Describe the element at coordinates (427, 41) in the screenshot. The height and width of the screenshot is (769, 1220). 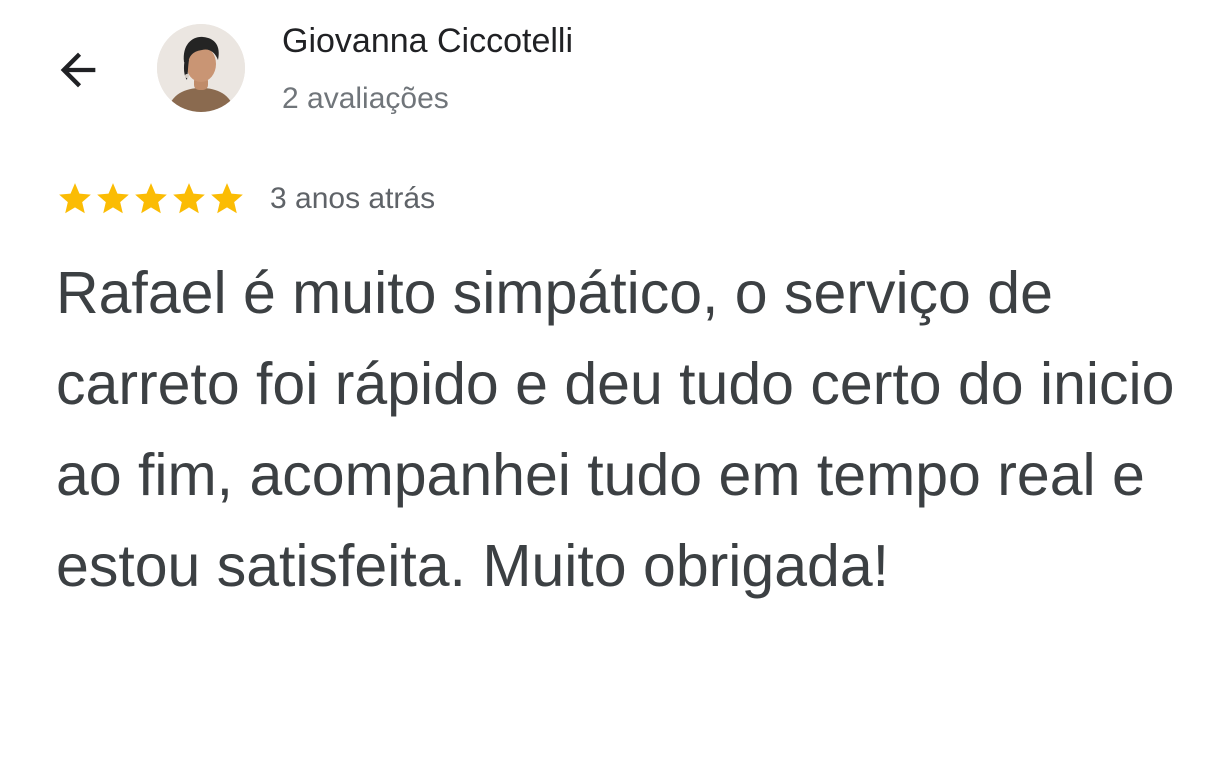
I see `reviewer-name: Giovanna Ciccotelli` at that location.